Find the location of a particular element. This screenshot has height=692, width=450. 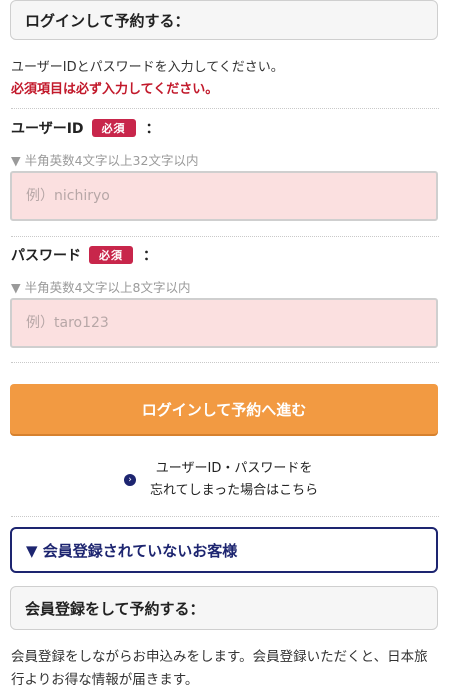

forgot-line-2: 忘れてしまった場合はこちら is located at coordinates (234, 490).